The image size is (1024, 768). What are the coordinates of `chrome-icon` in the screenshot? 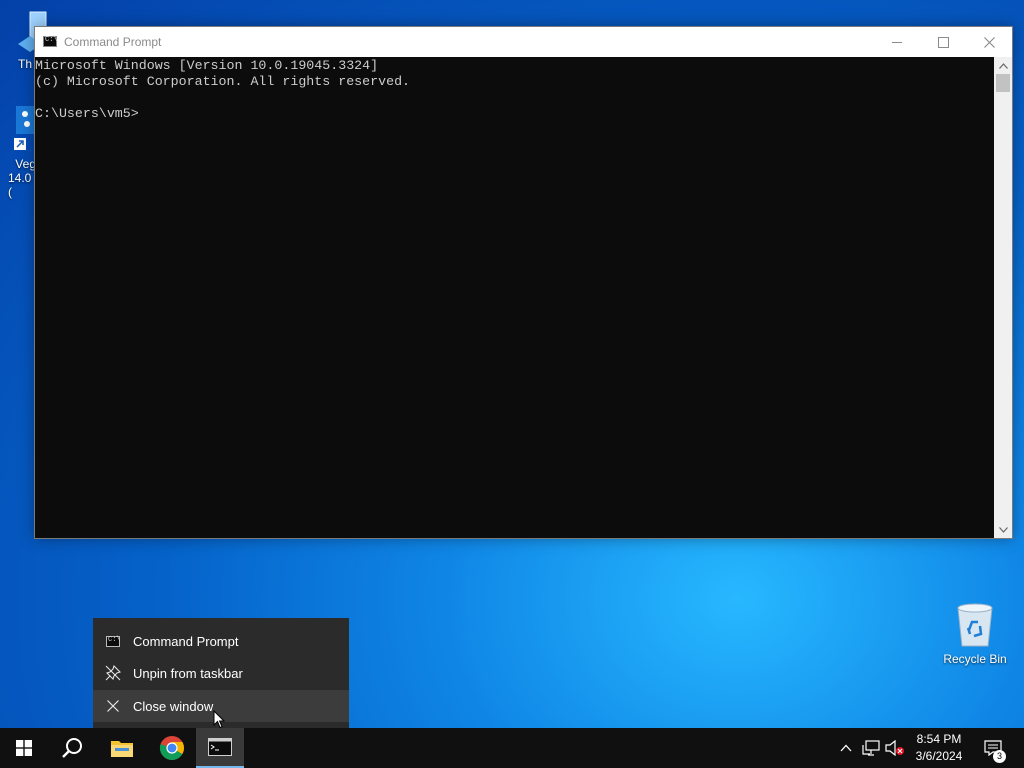 It's located at (171, 748).